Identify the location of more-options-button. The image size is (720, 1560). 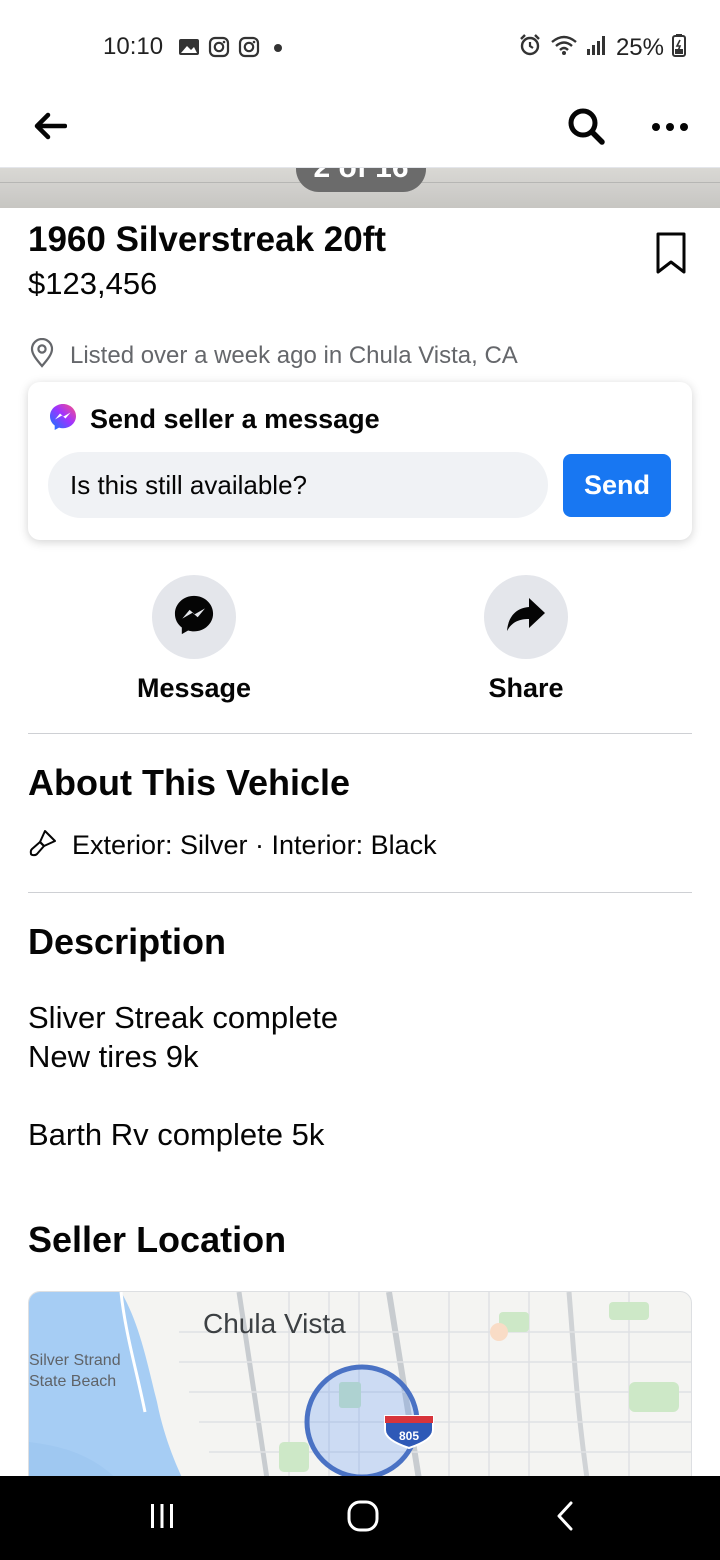
(670, 128).